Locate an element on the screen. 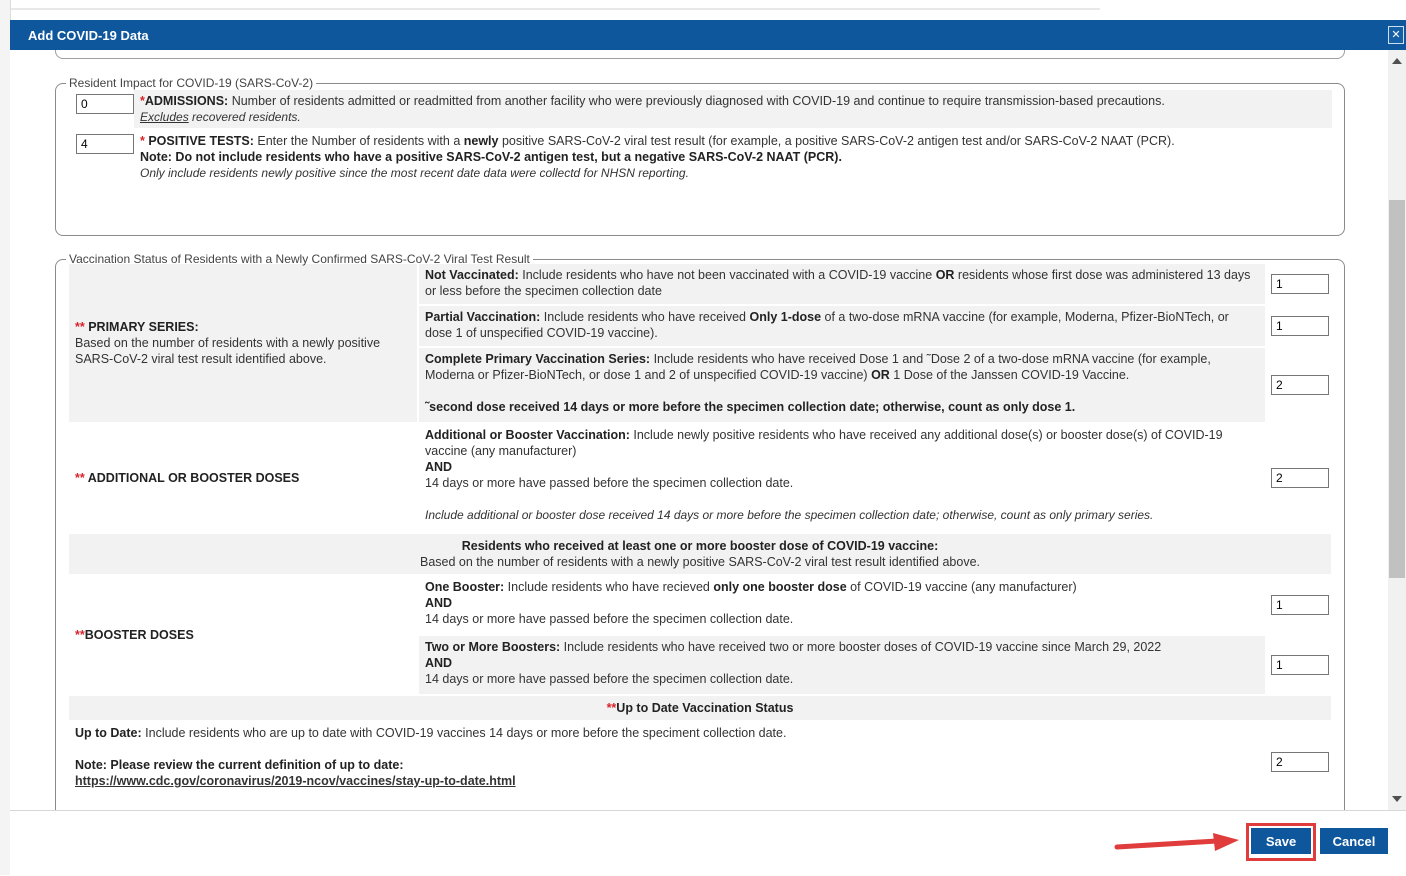  dialog-title: Add COVID-19 Data is located at coordinates (88, 35).